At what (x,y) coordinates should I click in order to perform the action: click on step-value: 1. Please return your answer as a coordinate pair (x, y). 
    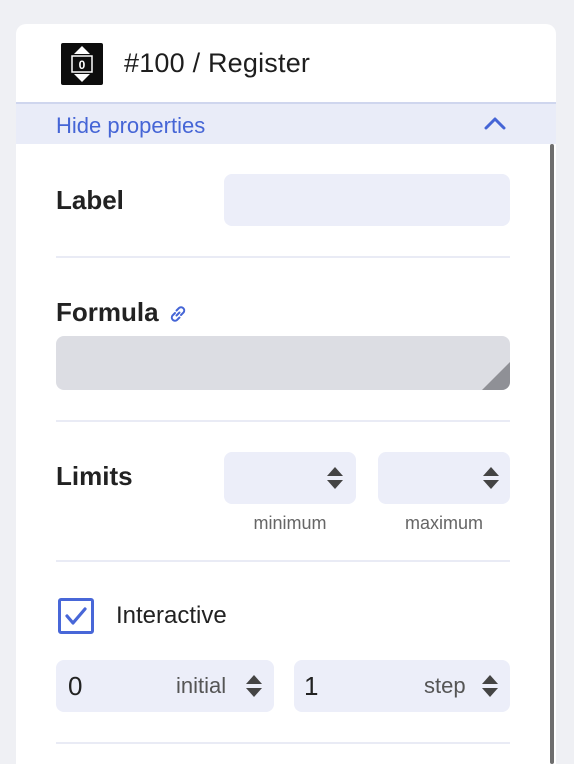
    Looking at the image, I should click on (311, 686).